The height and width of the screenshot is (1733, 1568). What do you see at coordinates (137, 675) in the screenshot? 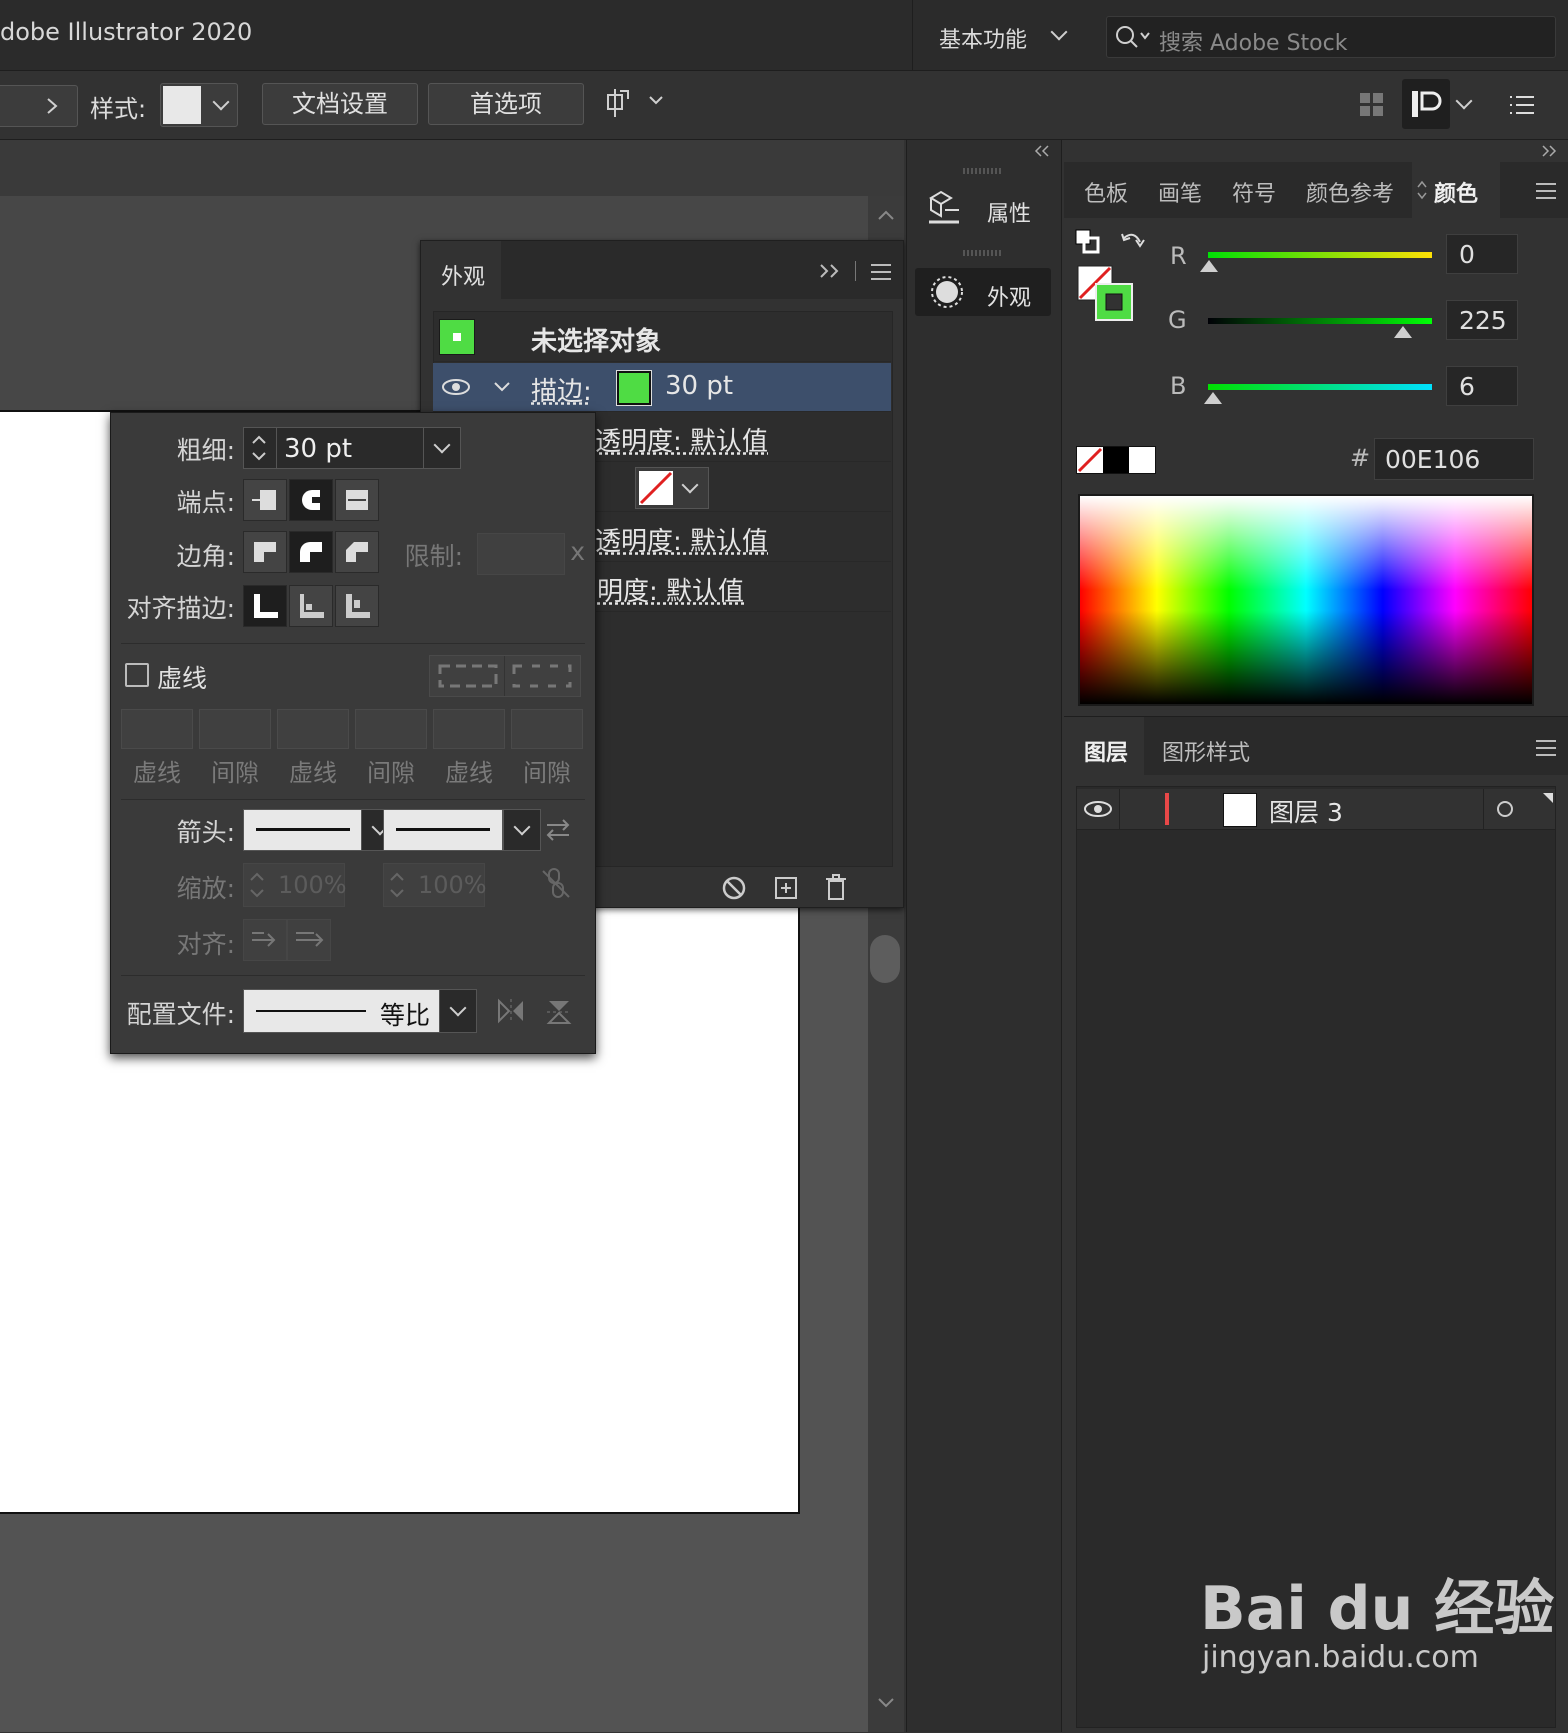
I see `dashed-line-checkbox` at bounding box center [137, 675].